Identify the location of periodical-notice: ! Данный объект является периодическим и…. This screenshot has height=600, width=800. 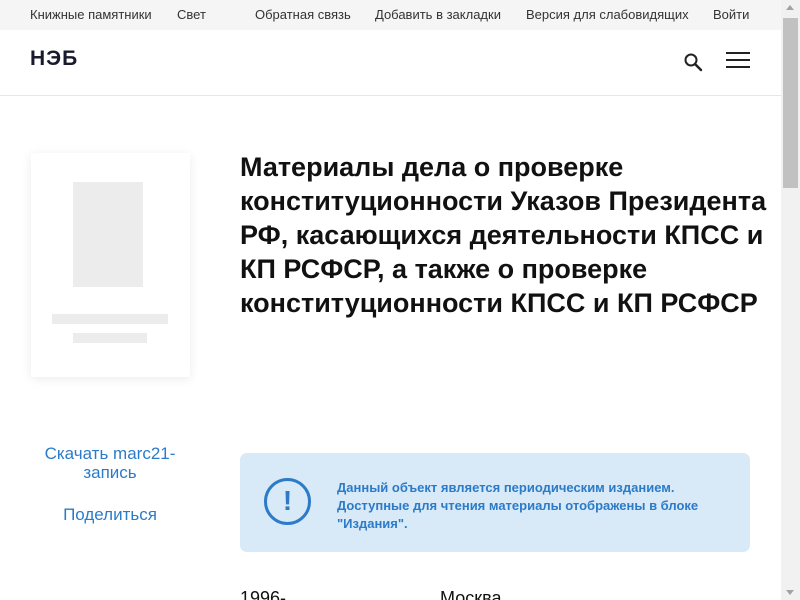
(495, 502).